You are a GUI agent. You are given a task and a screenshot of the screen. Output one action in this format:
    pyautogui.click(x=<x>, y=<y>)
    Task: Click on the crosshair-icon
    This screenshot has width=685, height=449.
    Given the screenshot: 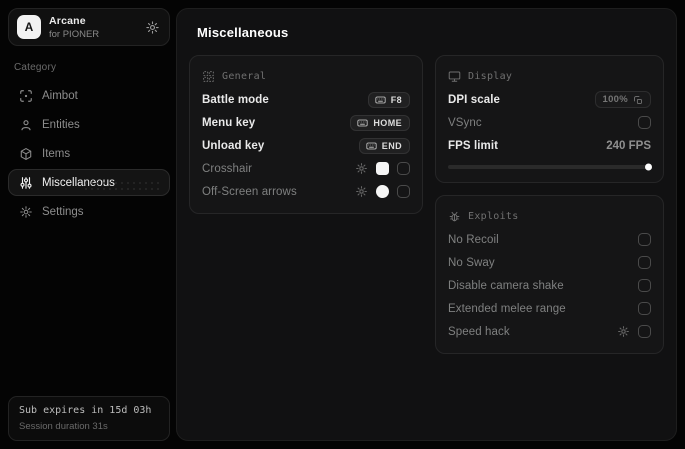 What is the action you would take?
    pyautogui.click(x=26, y=96)
    